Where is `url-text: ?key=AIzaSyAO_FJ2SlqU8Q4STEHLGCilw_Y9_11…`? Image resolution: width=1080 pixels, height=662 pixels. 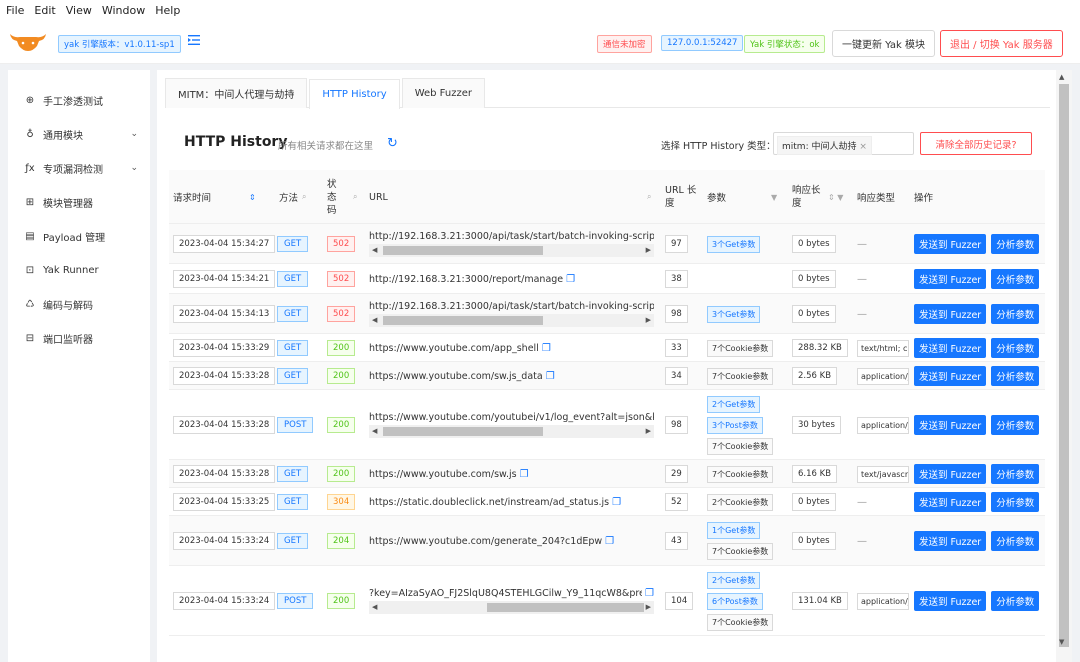 url-text: ?key=AIzaSyAO_FJ2SlqU8Q4STEHLGCilw_Y9_11… is located at coordinates (505, 593).